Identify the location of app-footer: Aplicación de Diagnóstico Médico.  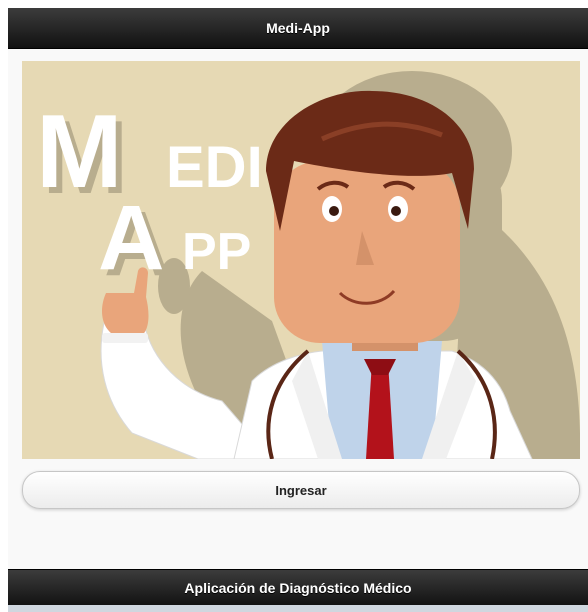
(298, 587).